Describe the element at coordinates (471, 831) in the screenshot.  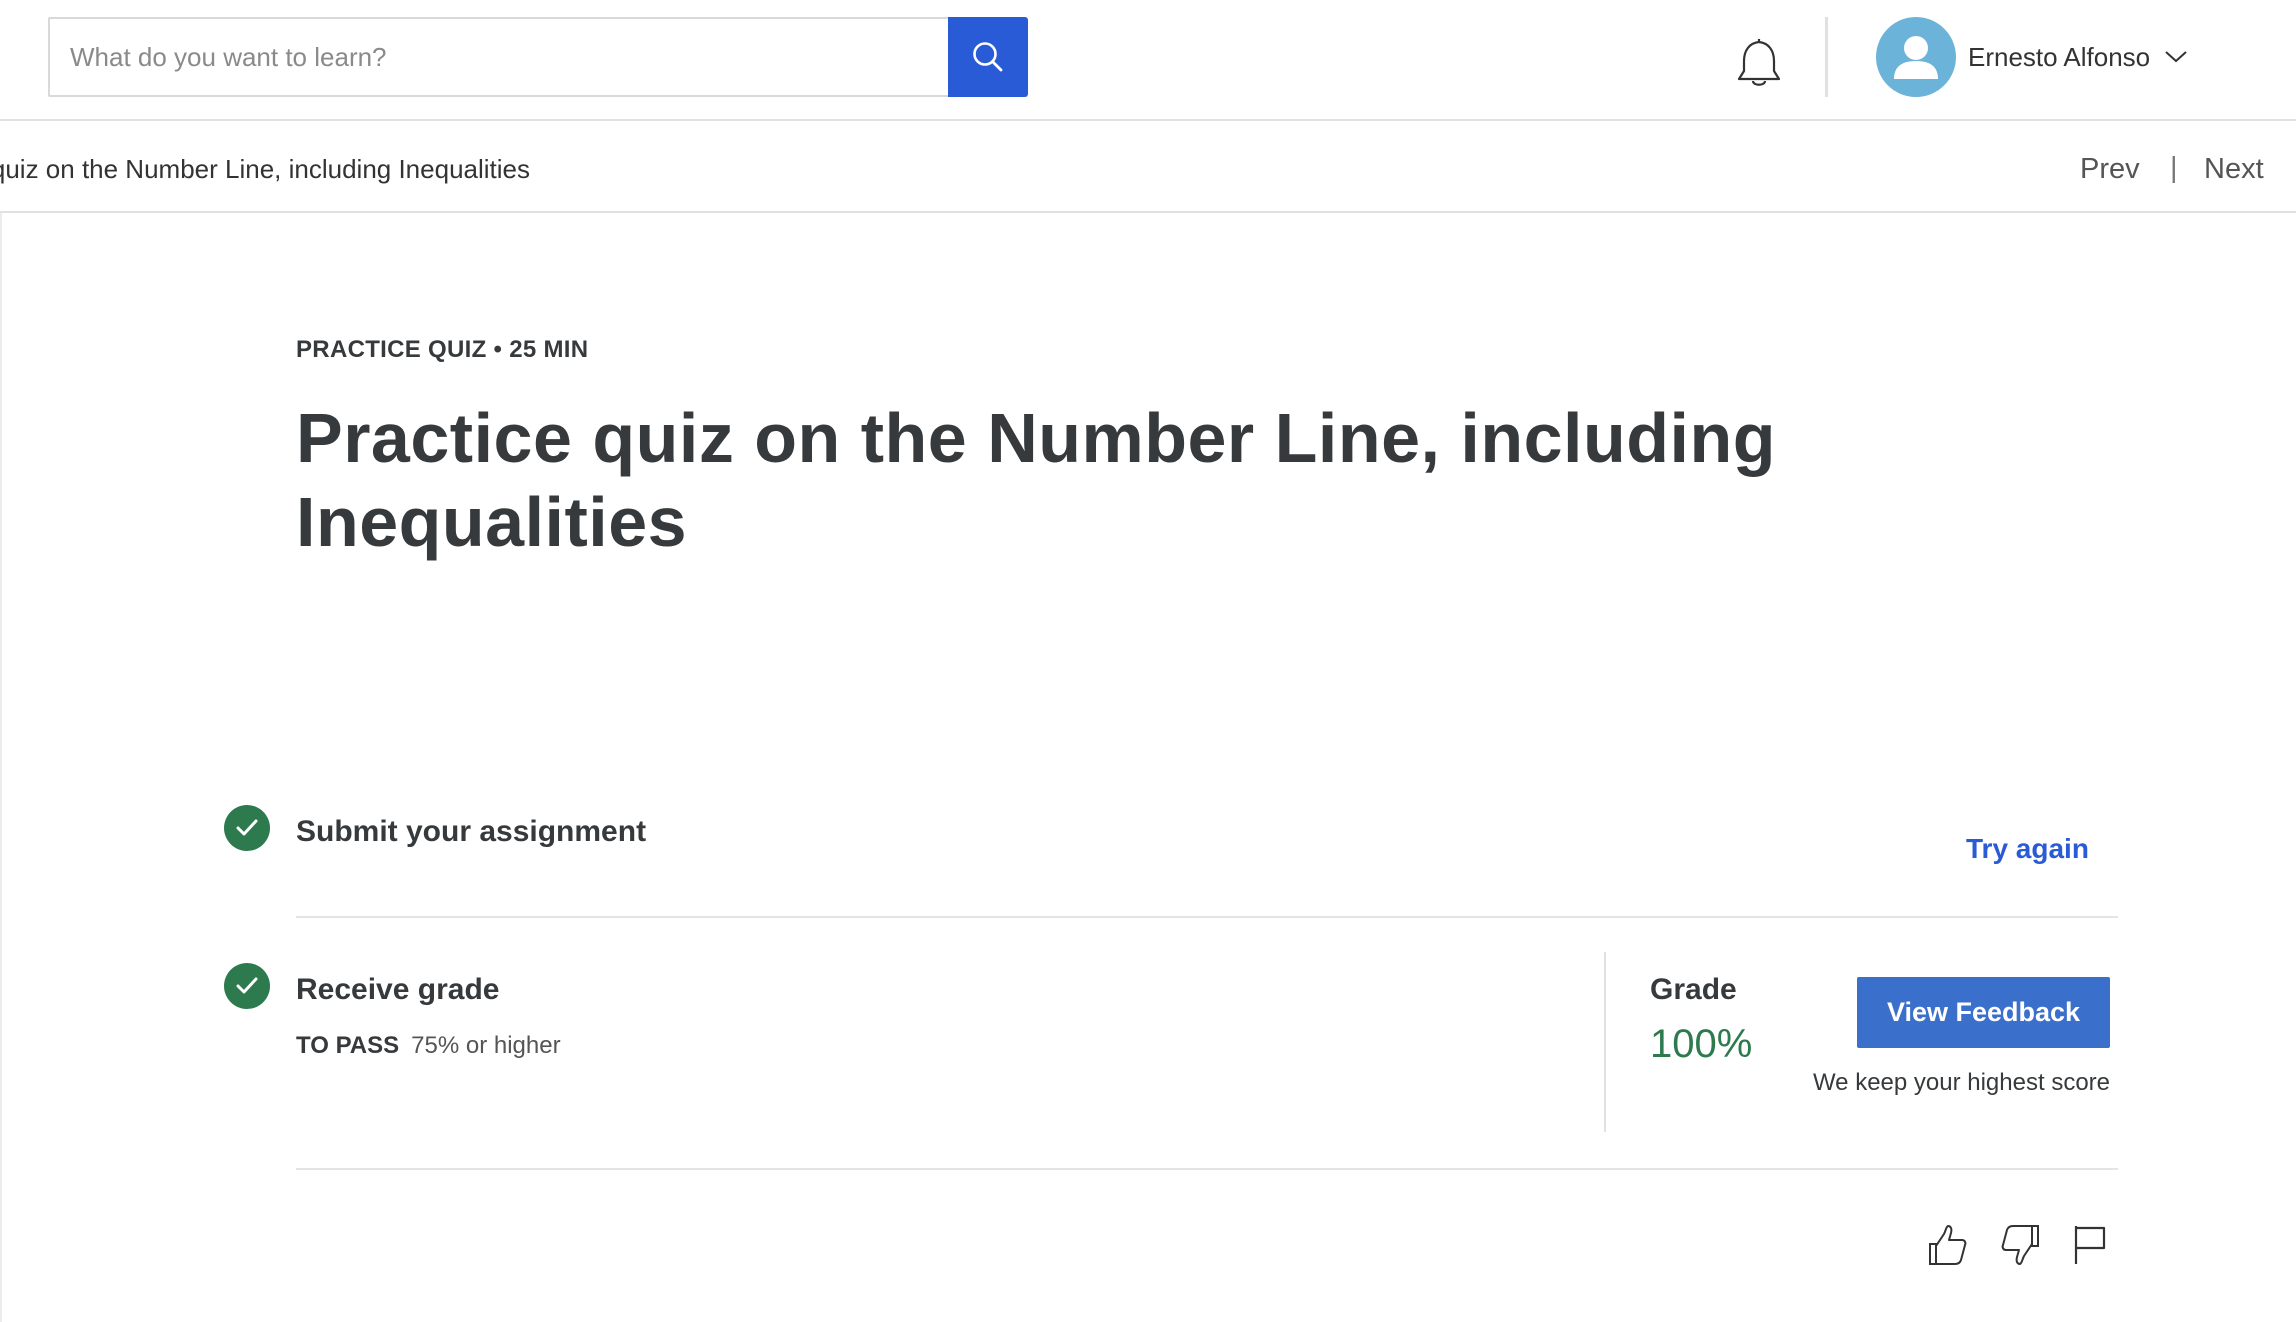
I see `submit-step-title: Submit your assignment` at that location.